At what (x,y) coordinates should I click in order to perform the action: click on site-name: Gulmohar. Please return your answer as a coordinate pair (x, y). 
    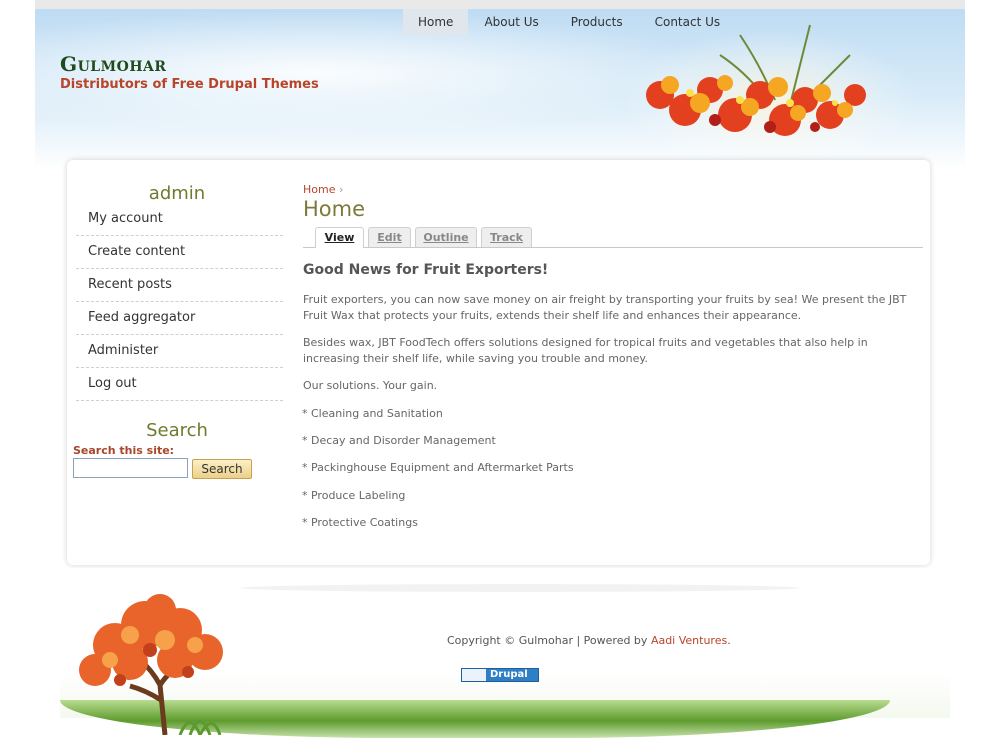
    Looking at the image, I should click on (113, 64).